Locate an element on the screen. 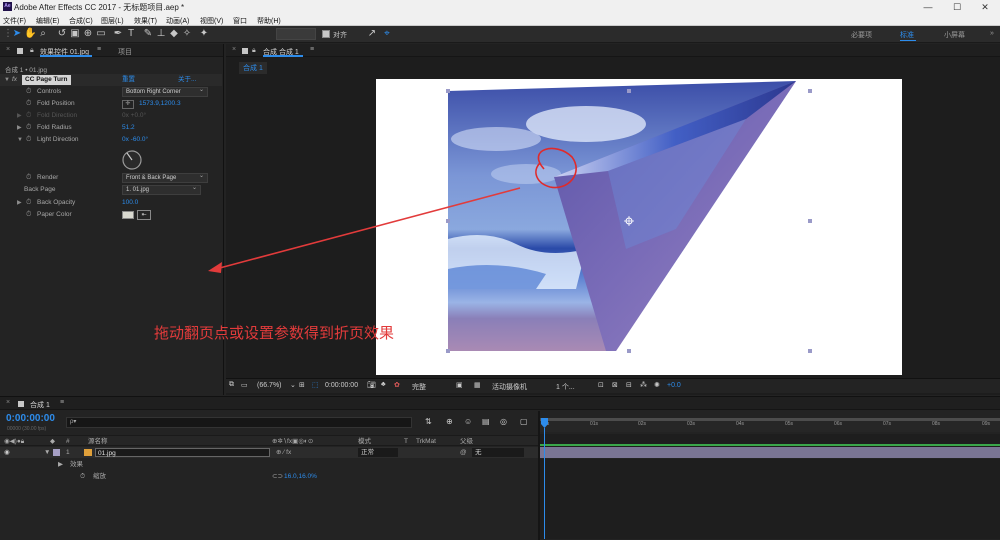 This screenshot has width=1000, height=540. reset-link: 重置 is located at coordinates (128, 80).